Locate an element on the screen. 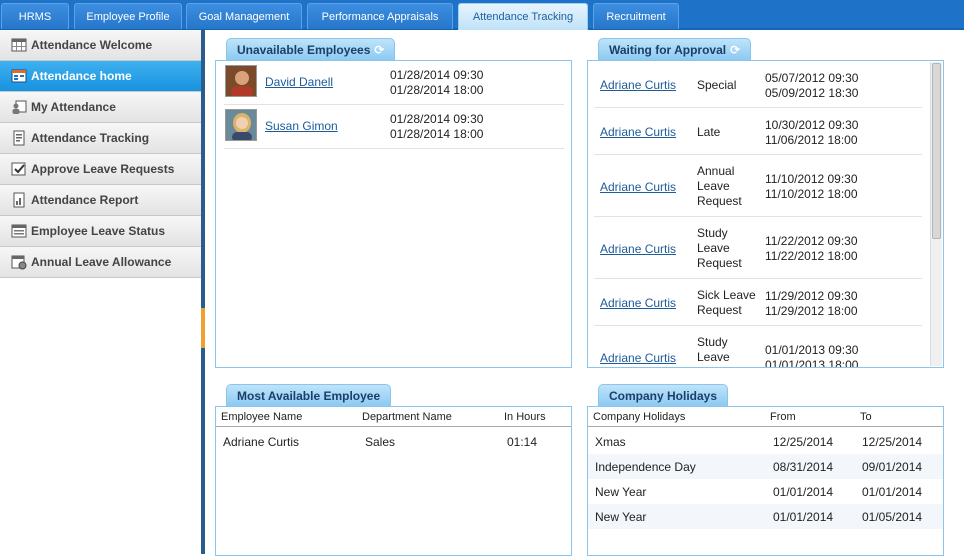 The height and width of the screenshot is (556, 964). company-holidays-header: Company Holidays is located at coordinates (663, 395).